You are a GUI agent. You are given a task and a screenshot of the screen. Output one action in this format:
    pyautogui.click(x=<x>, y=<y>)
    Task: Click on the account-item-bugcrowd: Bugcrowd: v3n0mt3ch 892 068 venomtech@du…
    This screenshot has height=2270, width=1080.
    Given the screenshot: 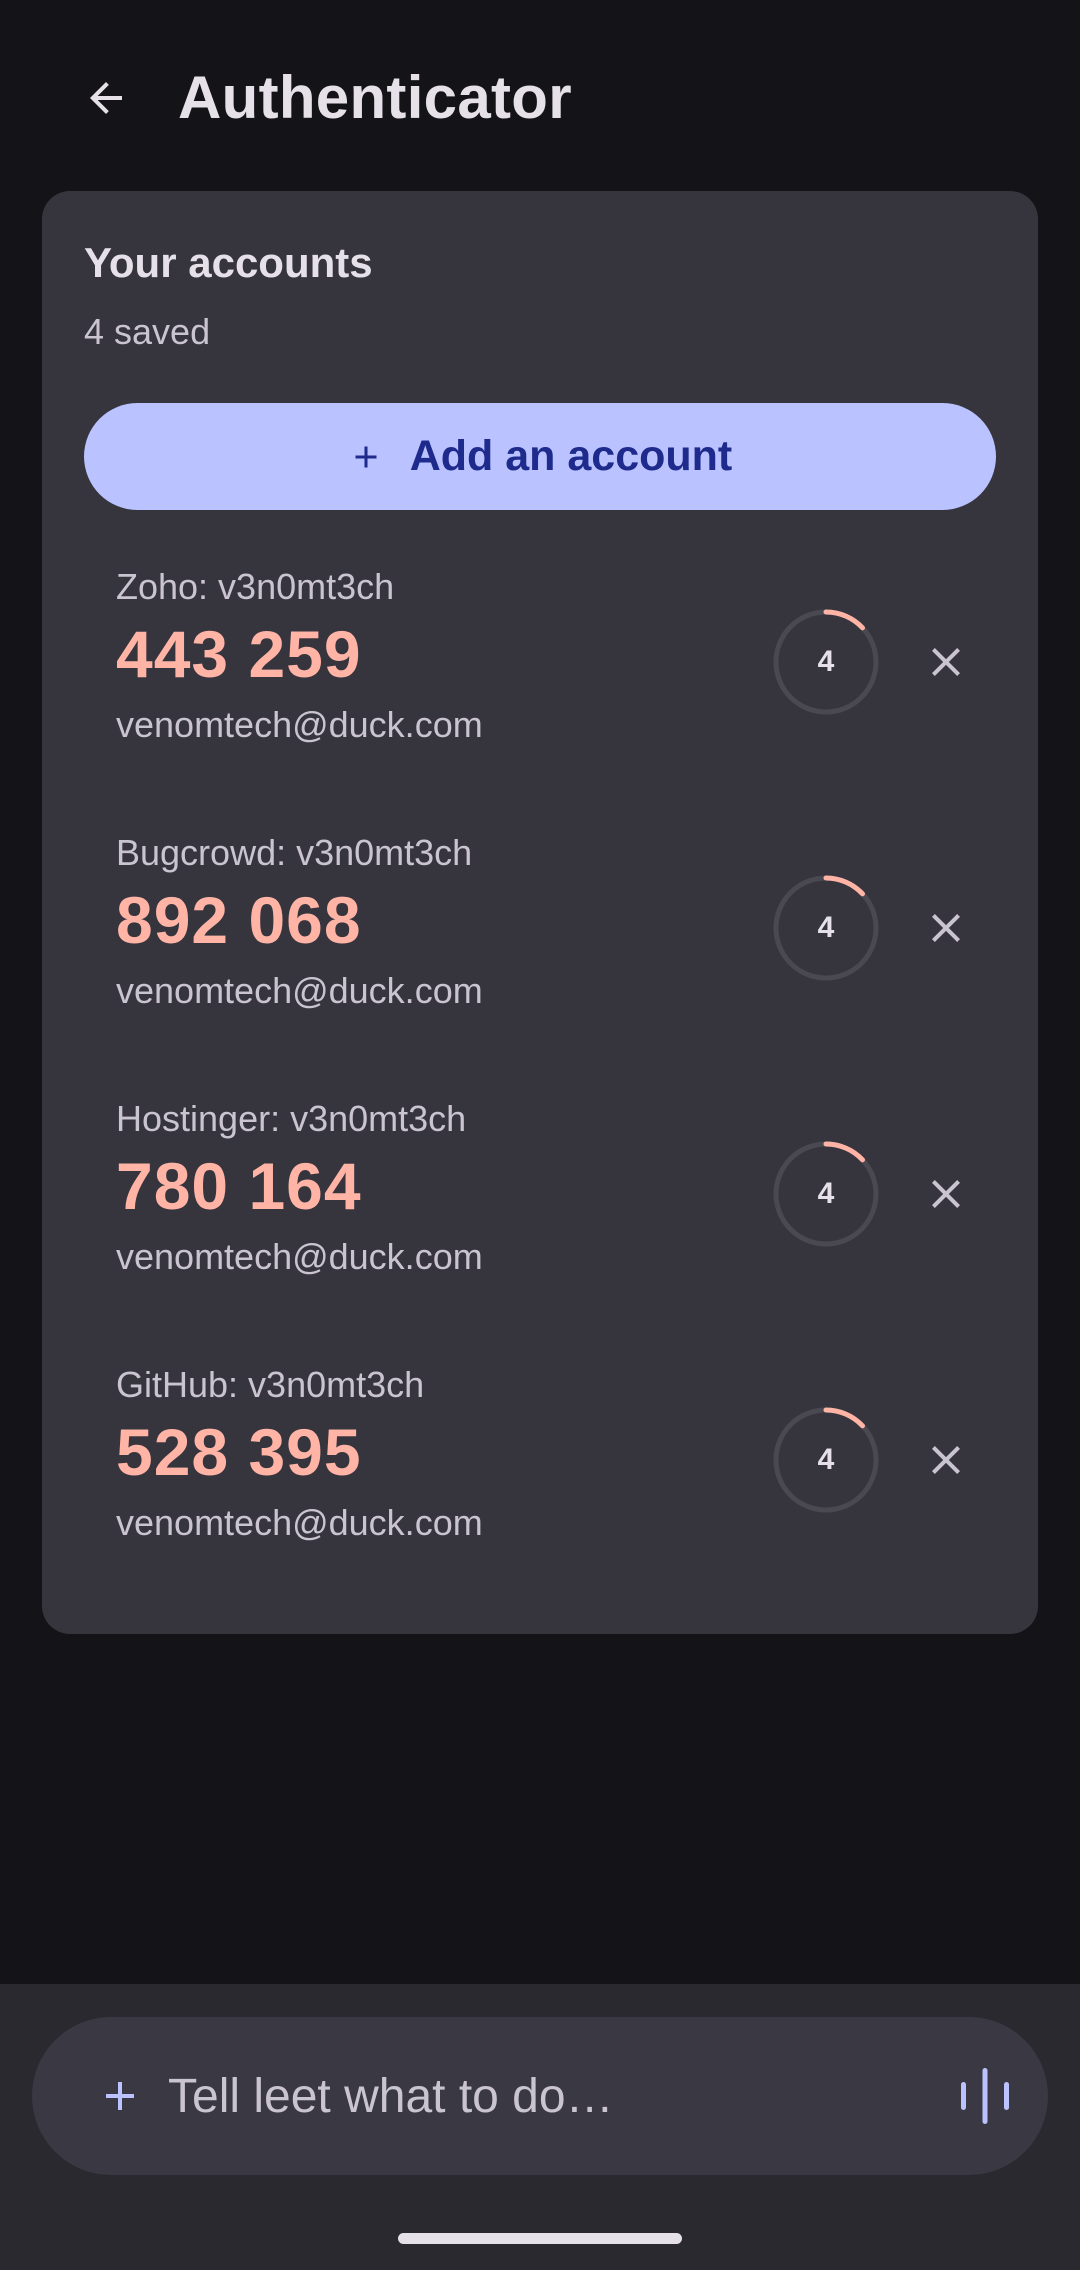 What is the action you would take?
    pyautogui.click(x=556, y=932)
    